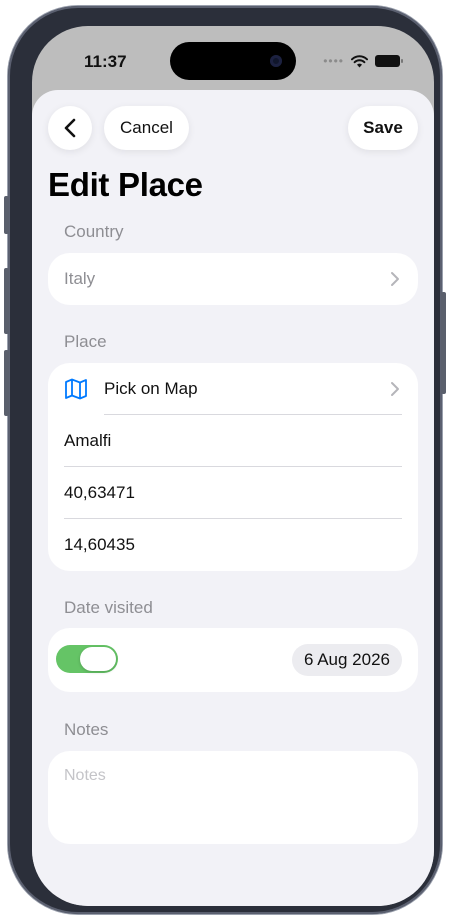  I want to click on page-title: Edit Place, so click(125, 184).